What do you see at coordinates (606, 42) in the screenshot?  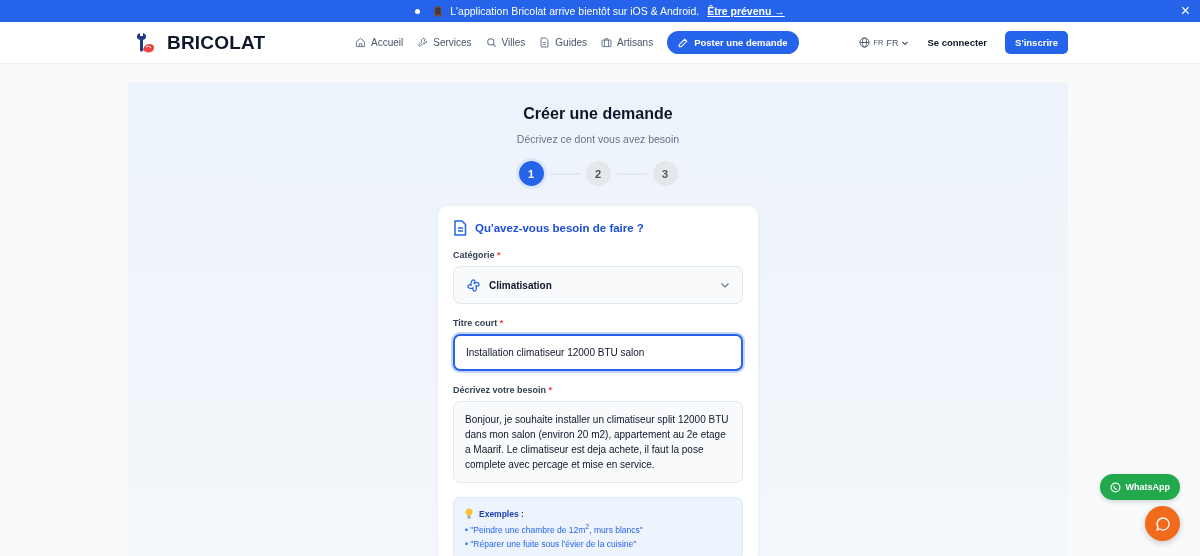 I see `briefcase-icon` at bounding box center [606, 42].